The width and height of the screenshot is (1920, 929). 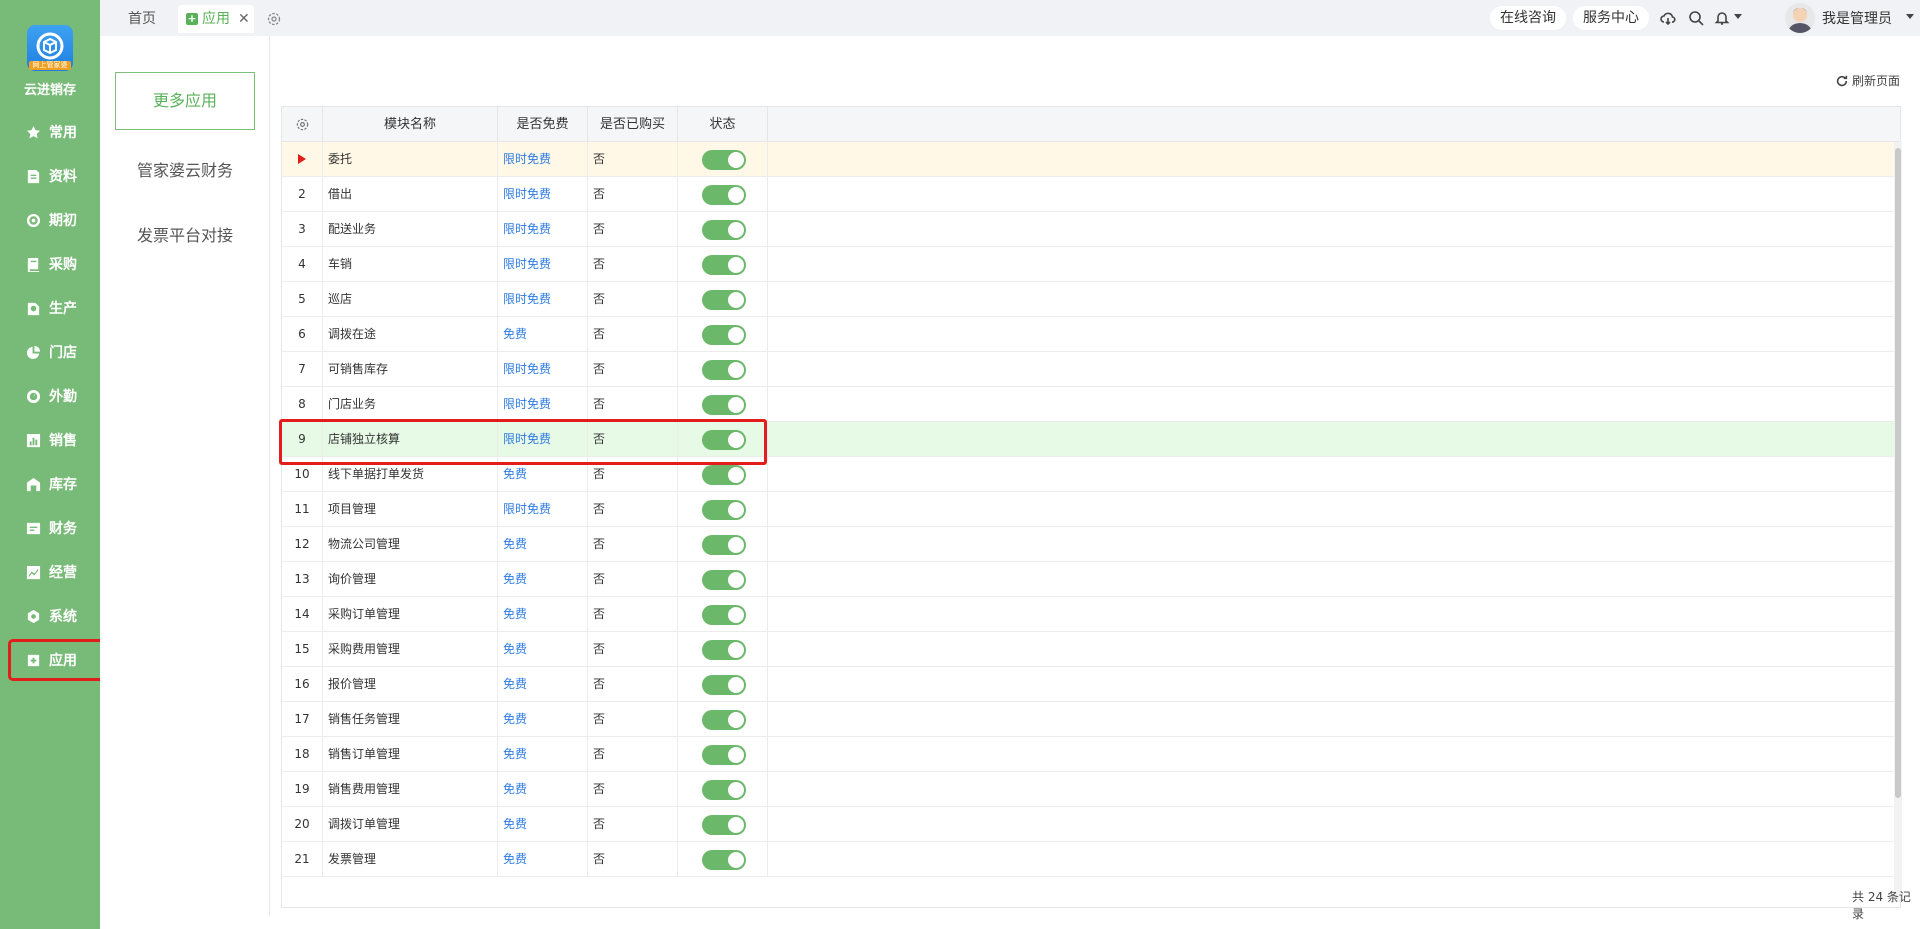 What do you see at coordinates (1091, 264) in the screenshot?
I see `table-row: 4 车销 限时免费否` at bounding box center [1091, 264].